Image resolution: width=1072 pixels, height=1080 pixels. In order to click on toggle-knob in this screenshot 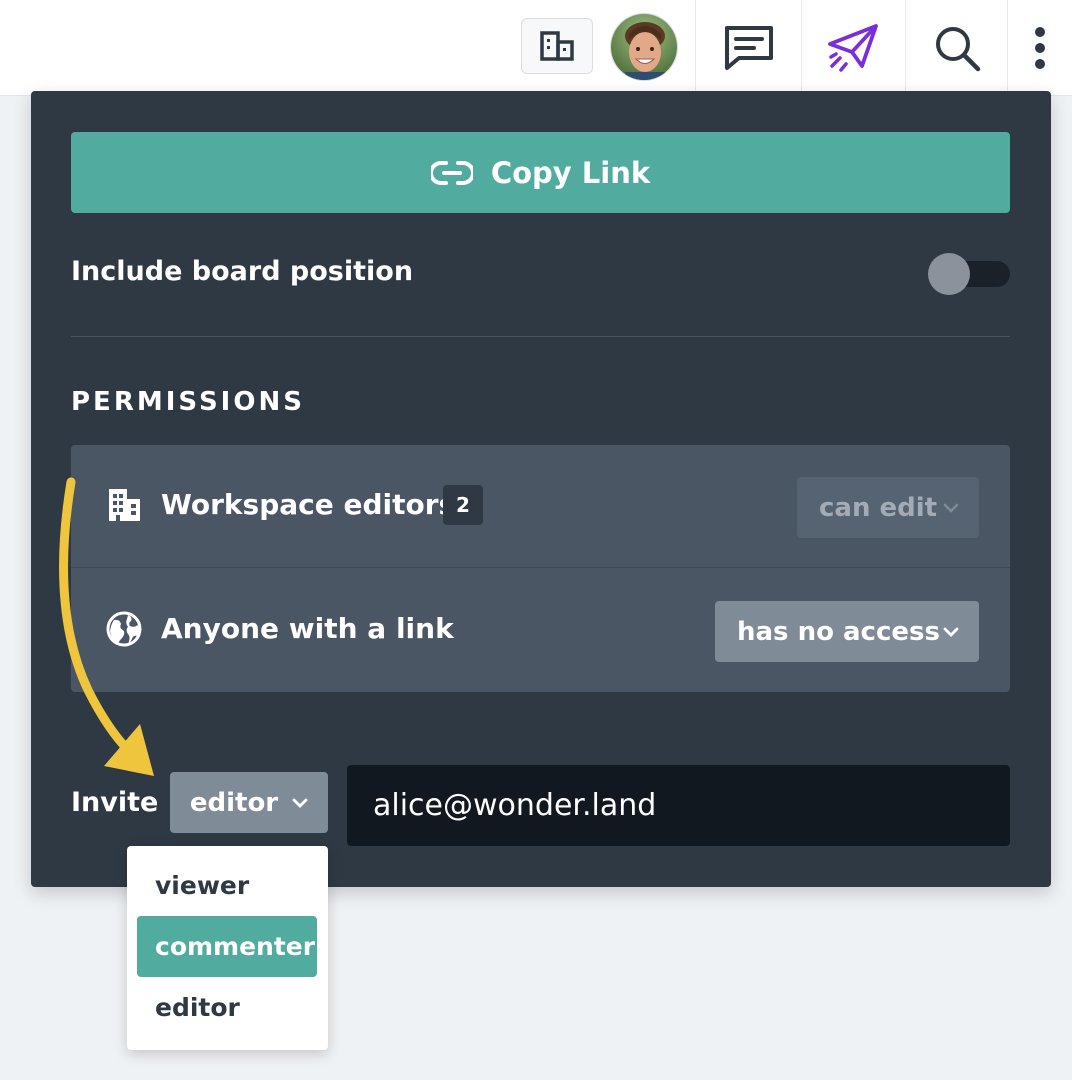, I will do `click(949, 274)`.